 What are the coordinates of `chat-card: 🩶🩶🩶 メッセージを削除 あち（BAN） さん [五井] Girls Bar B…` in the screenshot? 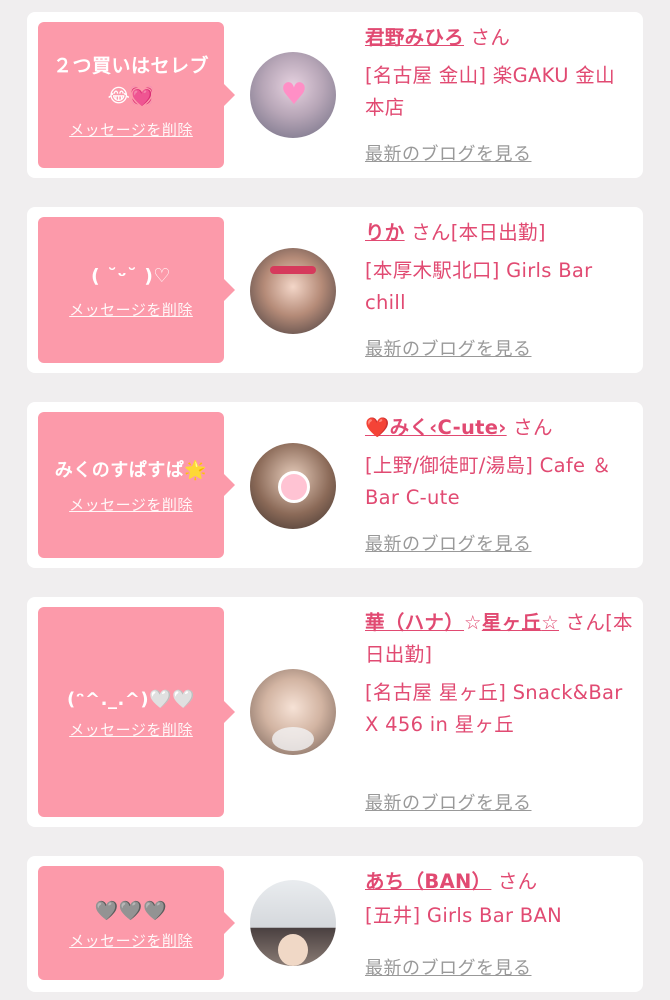 It's located at (335, 924).